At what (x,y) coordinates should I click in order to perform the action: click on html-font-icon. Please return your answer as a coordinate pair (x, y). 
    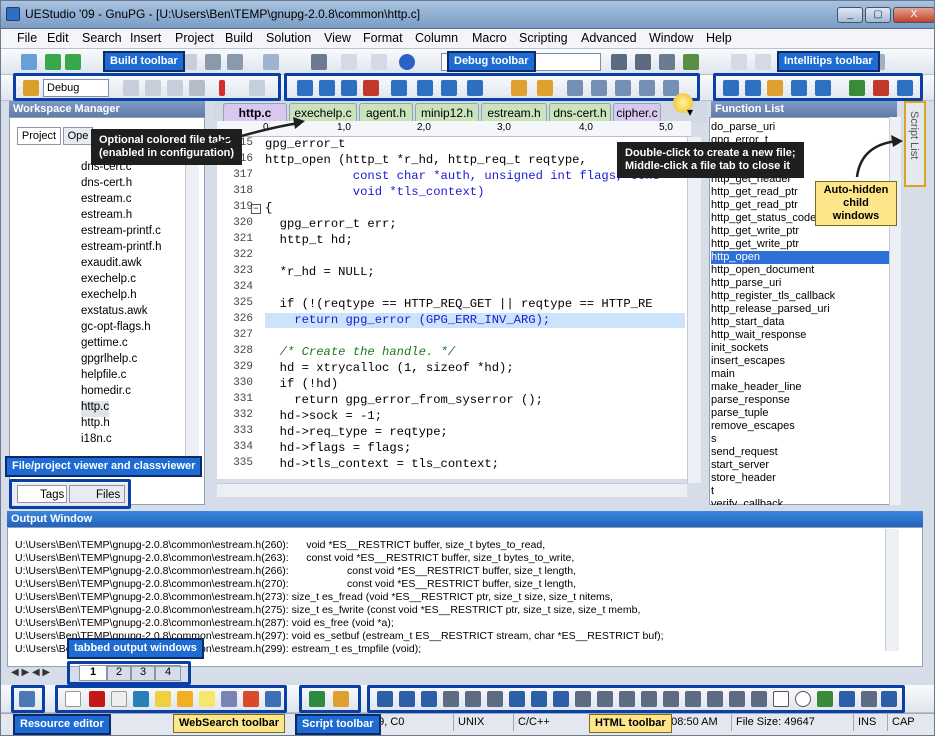
    Looking at the image, I should click on (517, 699).